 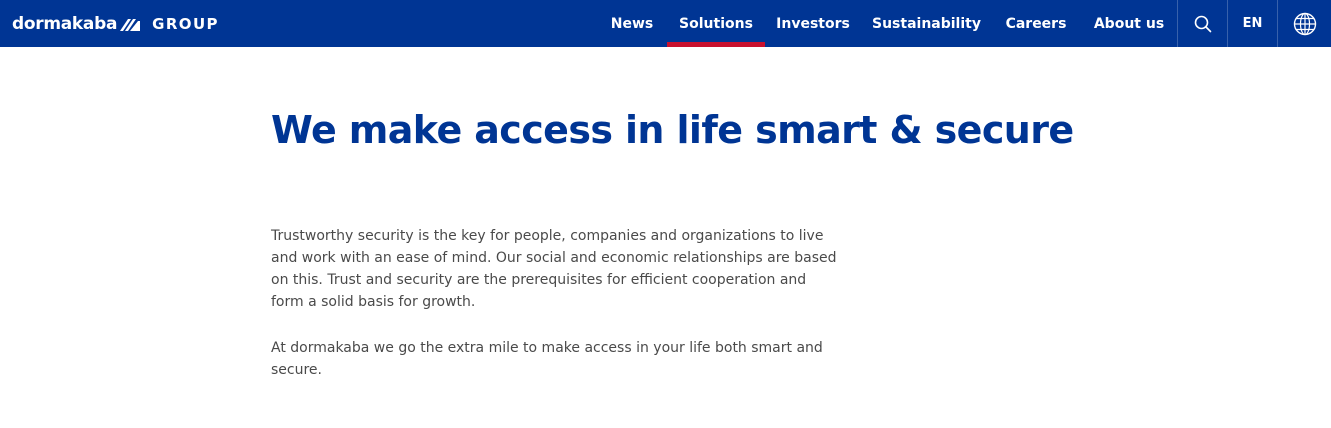 I want to click on brand-group-label: GROUP, so click(x=185, y=23).